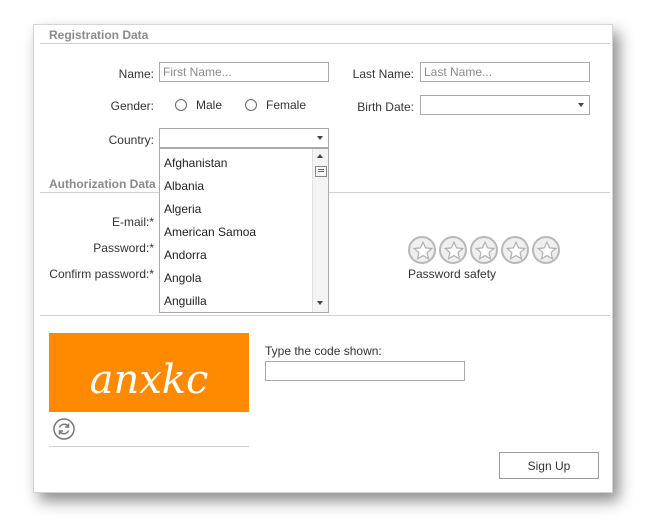 The width and height of the screenshot is (657, 525). I want to click on list-item: American Samoa, so click(210, 232).